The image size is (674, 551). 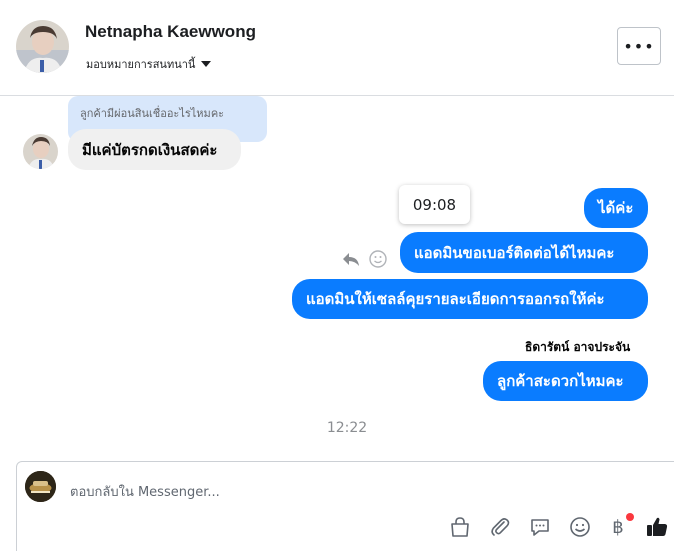 I want to click on reply-icon, so click(x=351, y=259).